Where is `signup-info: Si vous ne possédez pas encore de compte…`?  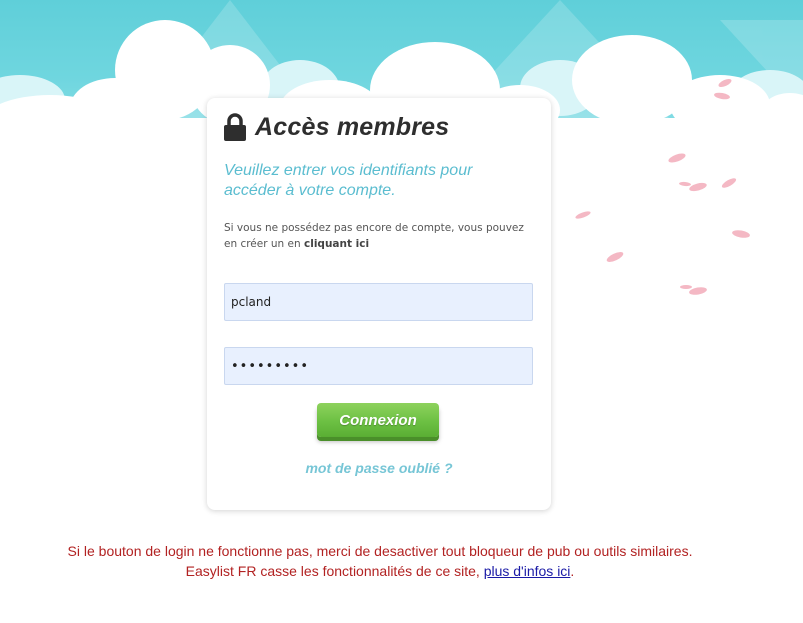 signup-info: Si vous ne possédez pas encore de compte… is located at coordinates (379, 236).